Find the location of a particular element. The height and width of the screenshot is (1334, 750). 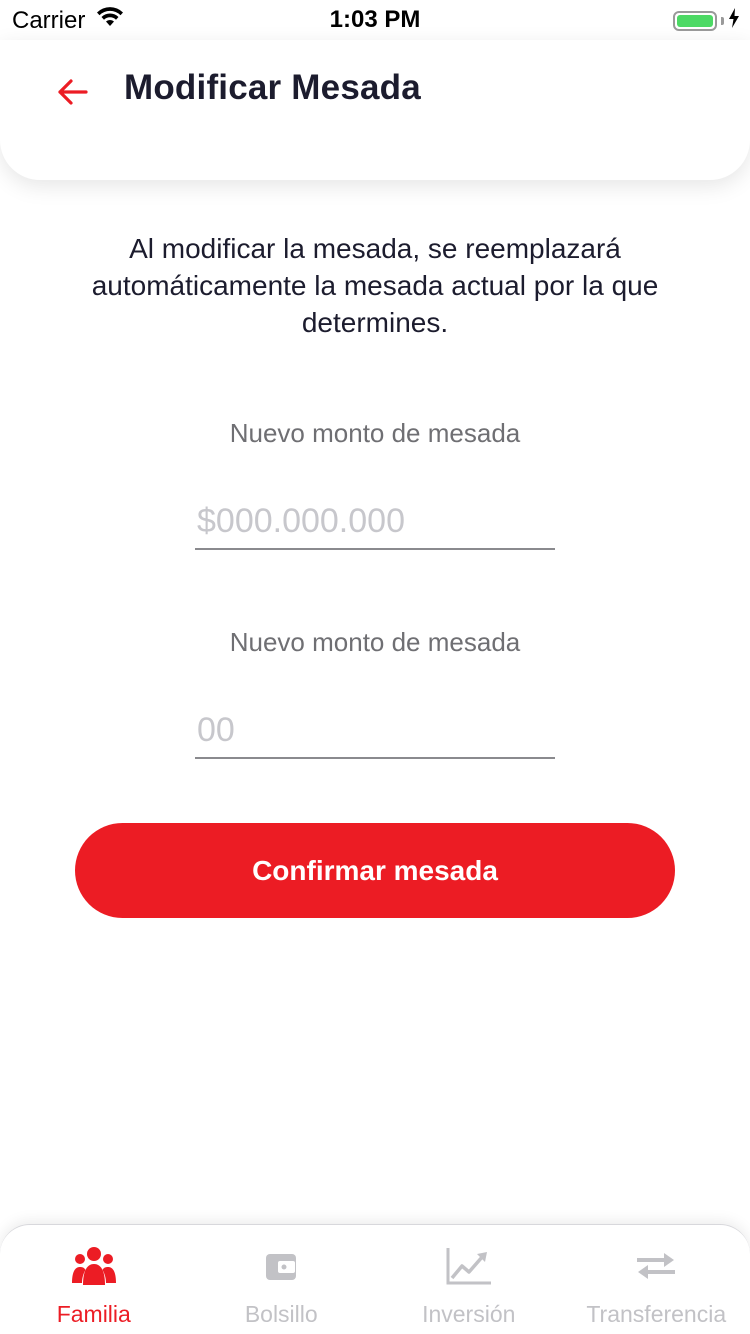

battery-group is located at coordinates (706, 20).